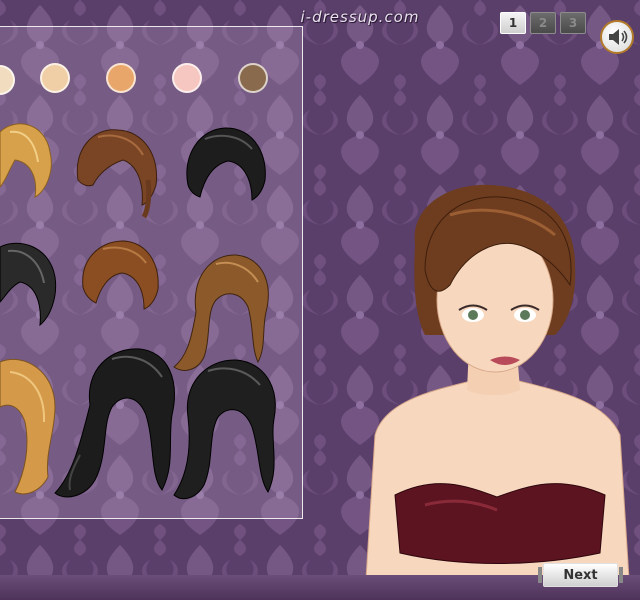 Image resolution: width=640 pixels, height=600 pixels. Describe the element at coordinates (360, 17) in the screenshot. I see `site-logo: i-dressup.com` at that location.